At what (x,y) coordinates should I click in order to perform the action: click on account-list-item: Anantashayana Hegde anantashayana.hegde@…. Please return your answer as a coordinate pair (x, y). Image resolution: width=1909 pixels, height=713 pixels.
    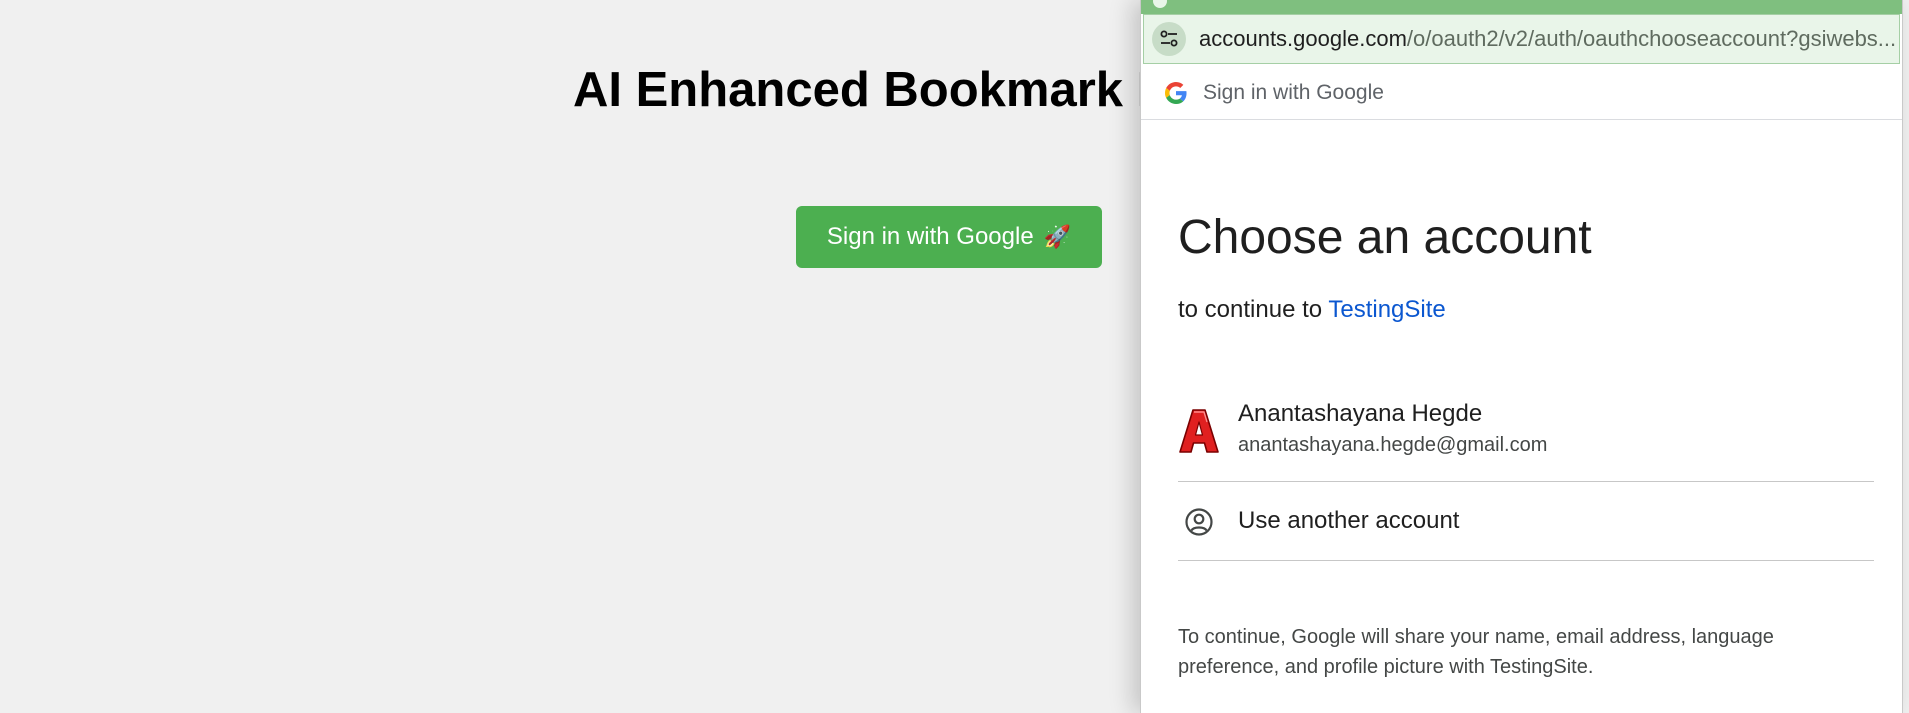
    Looking at the image, I should click on (1526, 436).